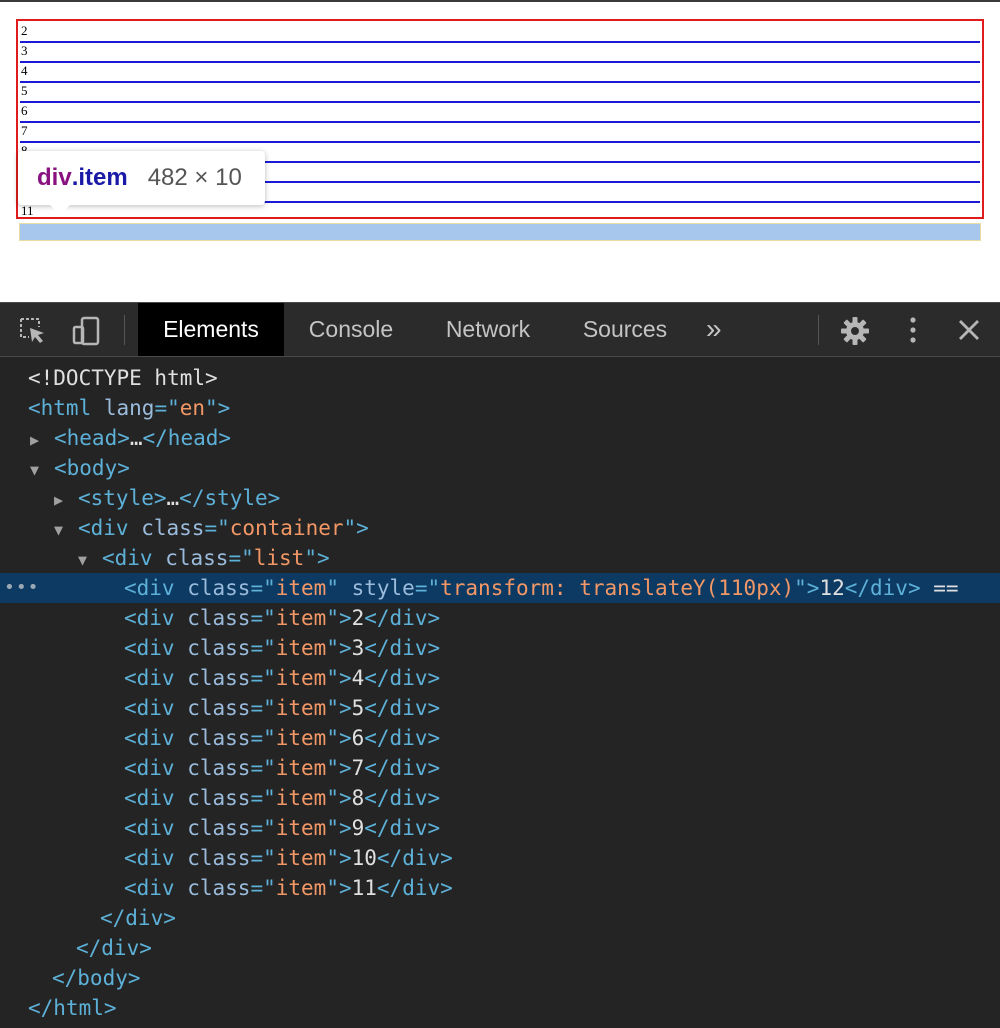 This screenshot has height=1028, width=1000. I want to click on list-item: 11, so click(27, 210).